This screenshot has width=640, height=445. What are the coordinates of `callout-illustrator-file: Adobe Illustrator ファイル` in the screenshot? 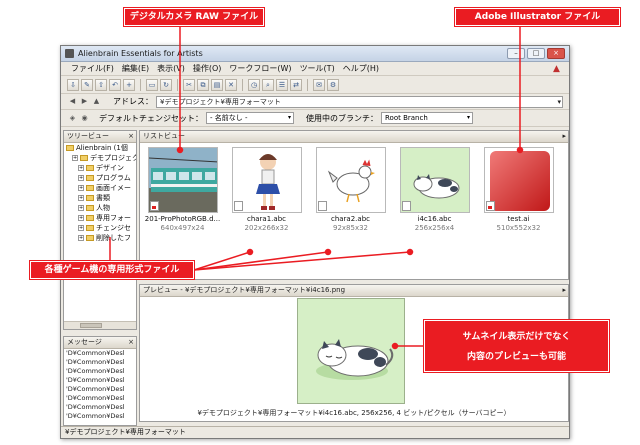 It's located at (537, 17).